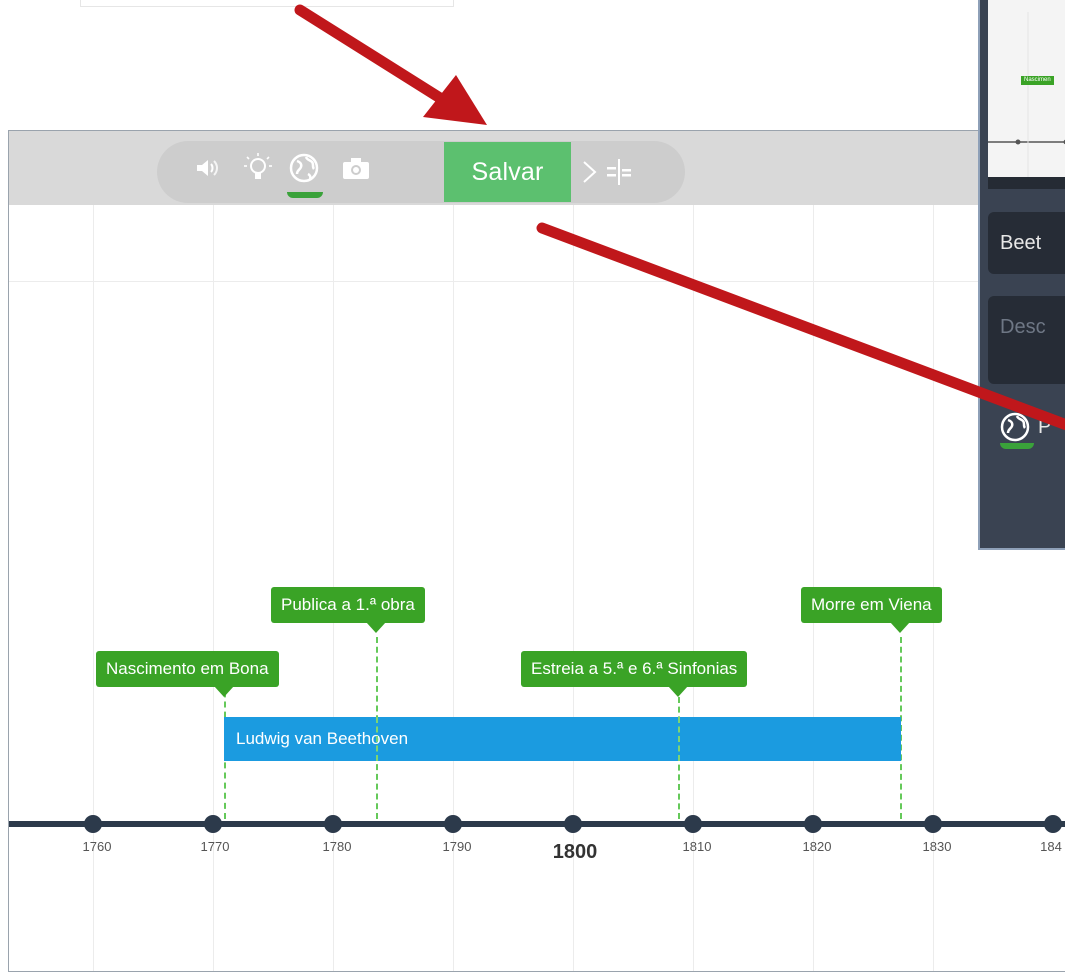  What do you see at coordinates (1017, 446) in the screenshot?
I see `globe-active-indicator` at bounding box center [1017, 446].